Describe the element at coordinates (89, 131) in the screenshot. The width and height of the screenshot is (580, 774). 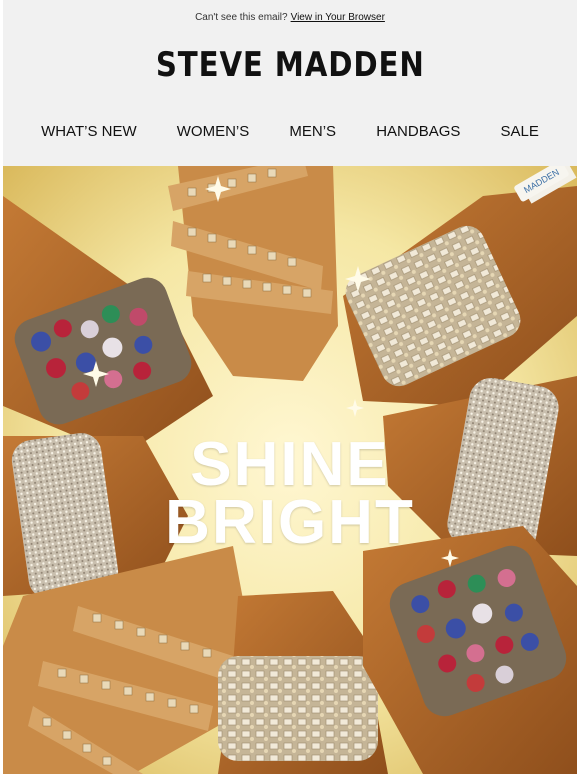
I see `nav-whats-new: WHAT’S NEW` at that location.